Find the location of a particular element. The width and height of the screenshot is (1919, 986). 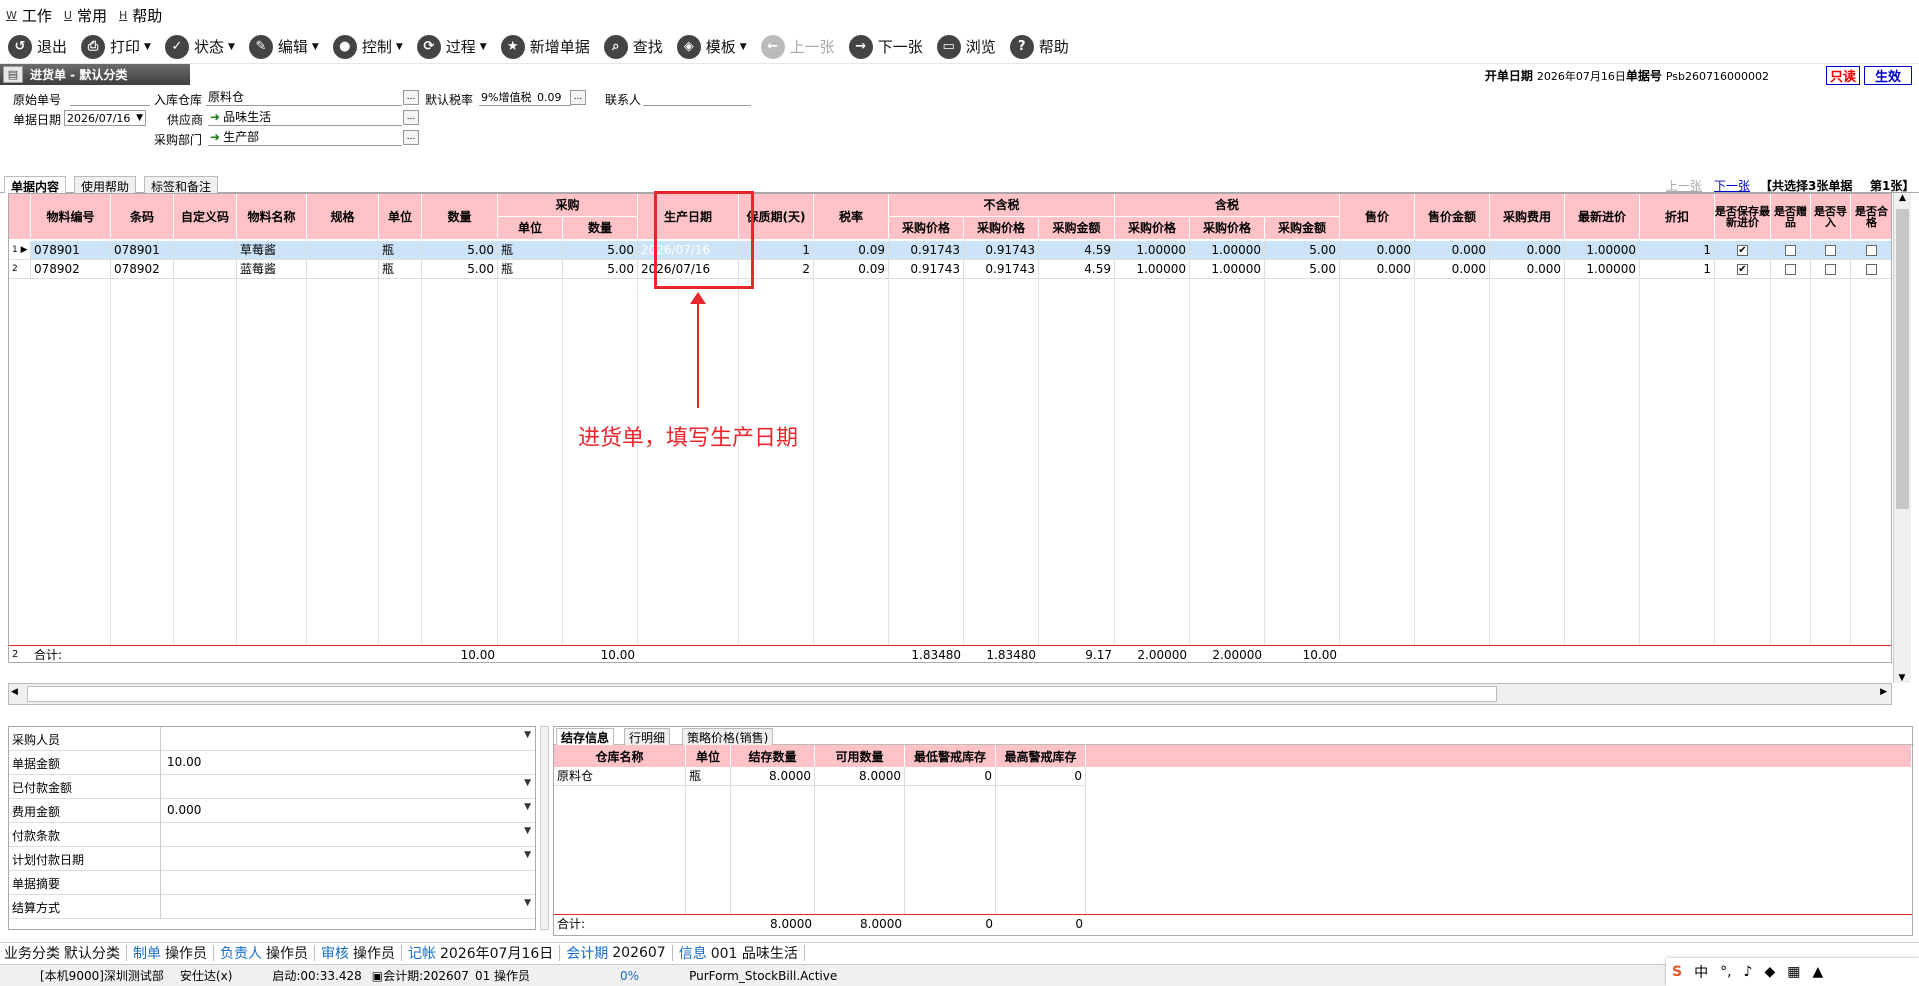

form-row-summary: 单据摘要 is located at coordinates (272, 883).